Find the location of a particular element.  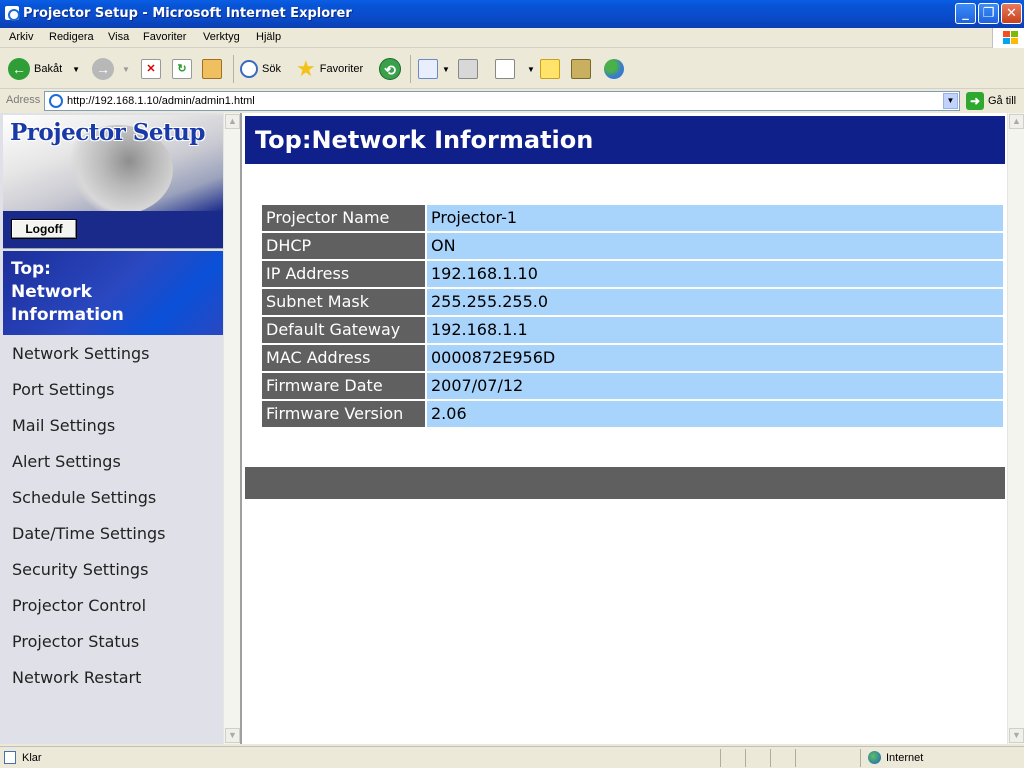

footer-band is located at coordinates (625, 483).